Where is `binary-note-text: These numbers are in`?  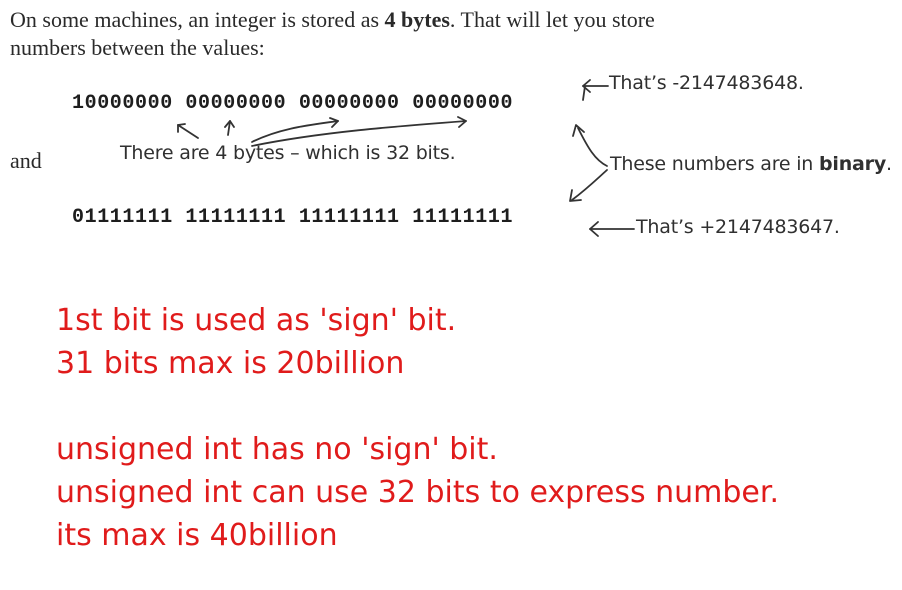
binary-note-text: These numbers are in is located at coordinates (714, 164).